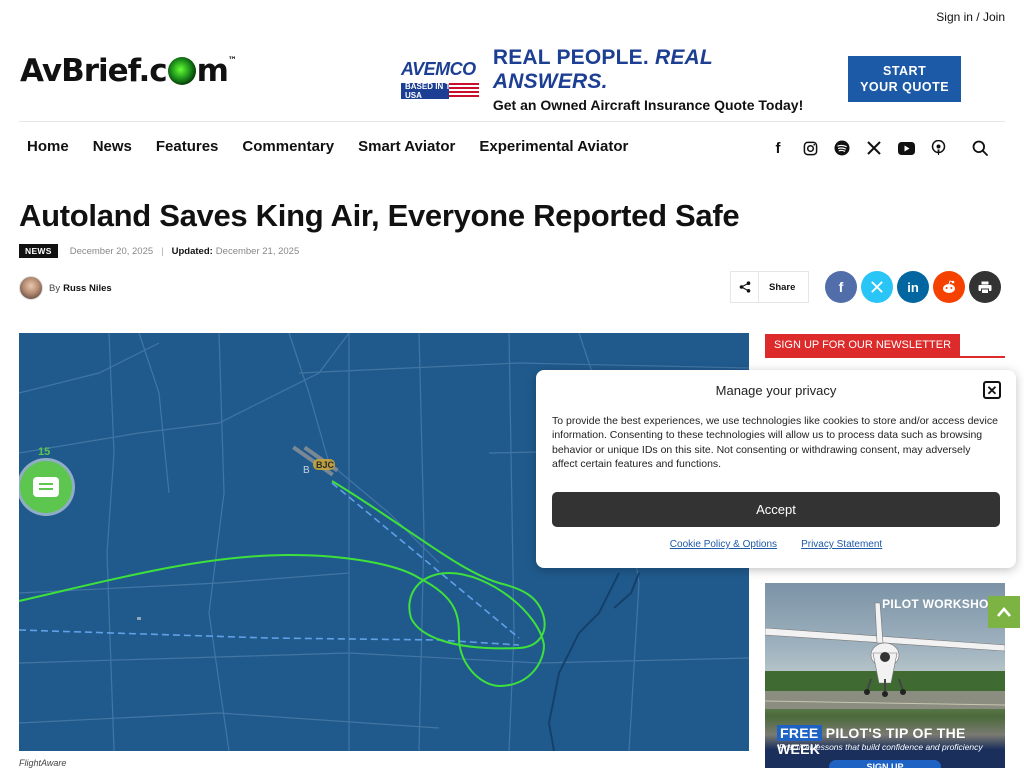 Image resolution: width=1024 pixels, height=768 pixels. Describe the element at coordinates (48, 146) in the screenshot. I see `nav-home: Home` at that location.